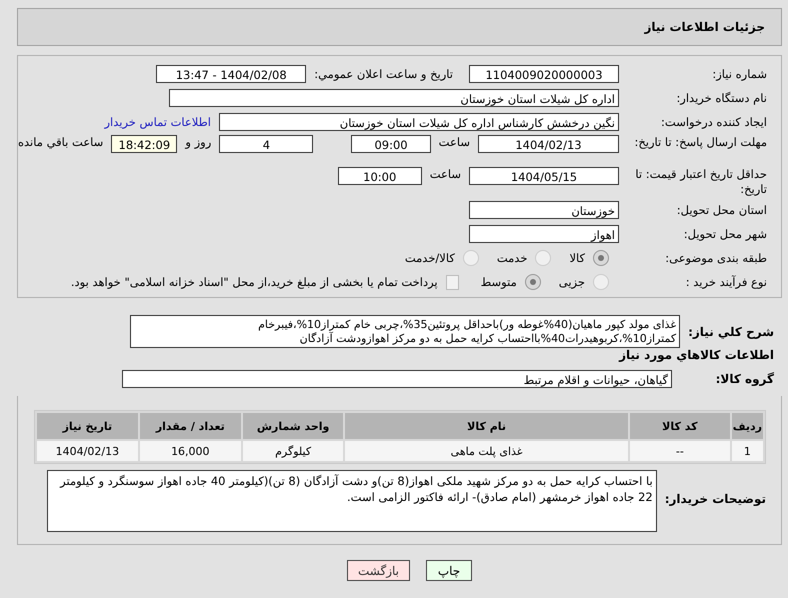 This screenshot has width=788, height=598. What do you see at coordinates (544, 74) in the screenshot?
I see `need-number-field: 1104009020000003` at bounding box center [544, 74].